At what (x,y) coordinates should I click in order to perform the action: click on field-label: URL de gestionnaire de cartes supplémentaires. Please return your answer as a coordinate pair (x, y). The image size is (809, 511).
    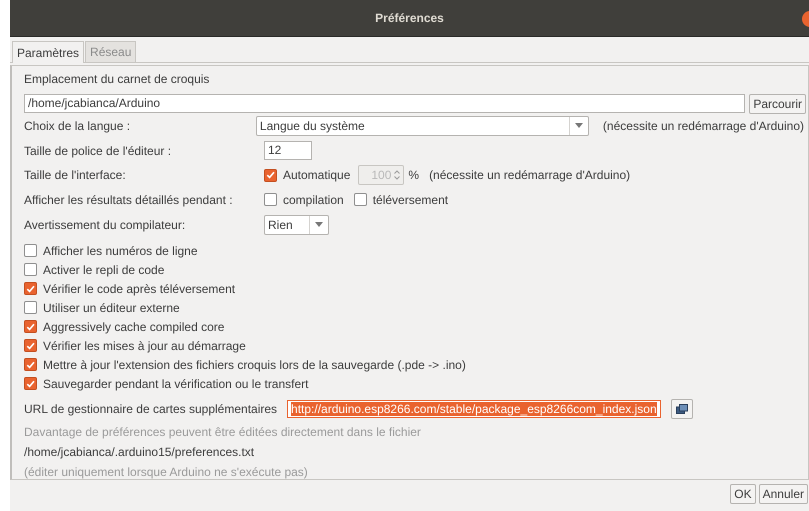
    Looking at the image, I should click on (151, 409).